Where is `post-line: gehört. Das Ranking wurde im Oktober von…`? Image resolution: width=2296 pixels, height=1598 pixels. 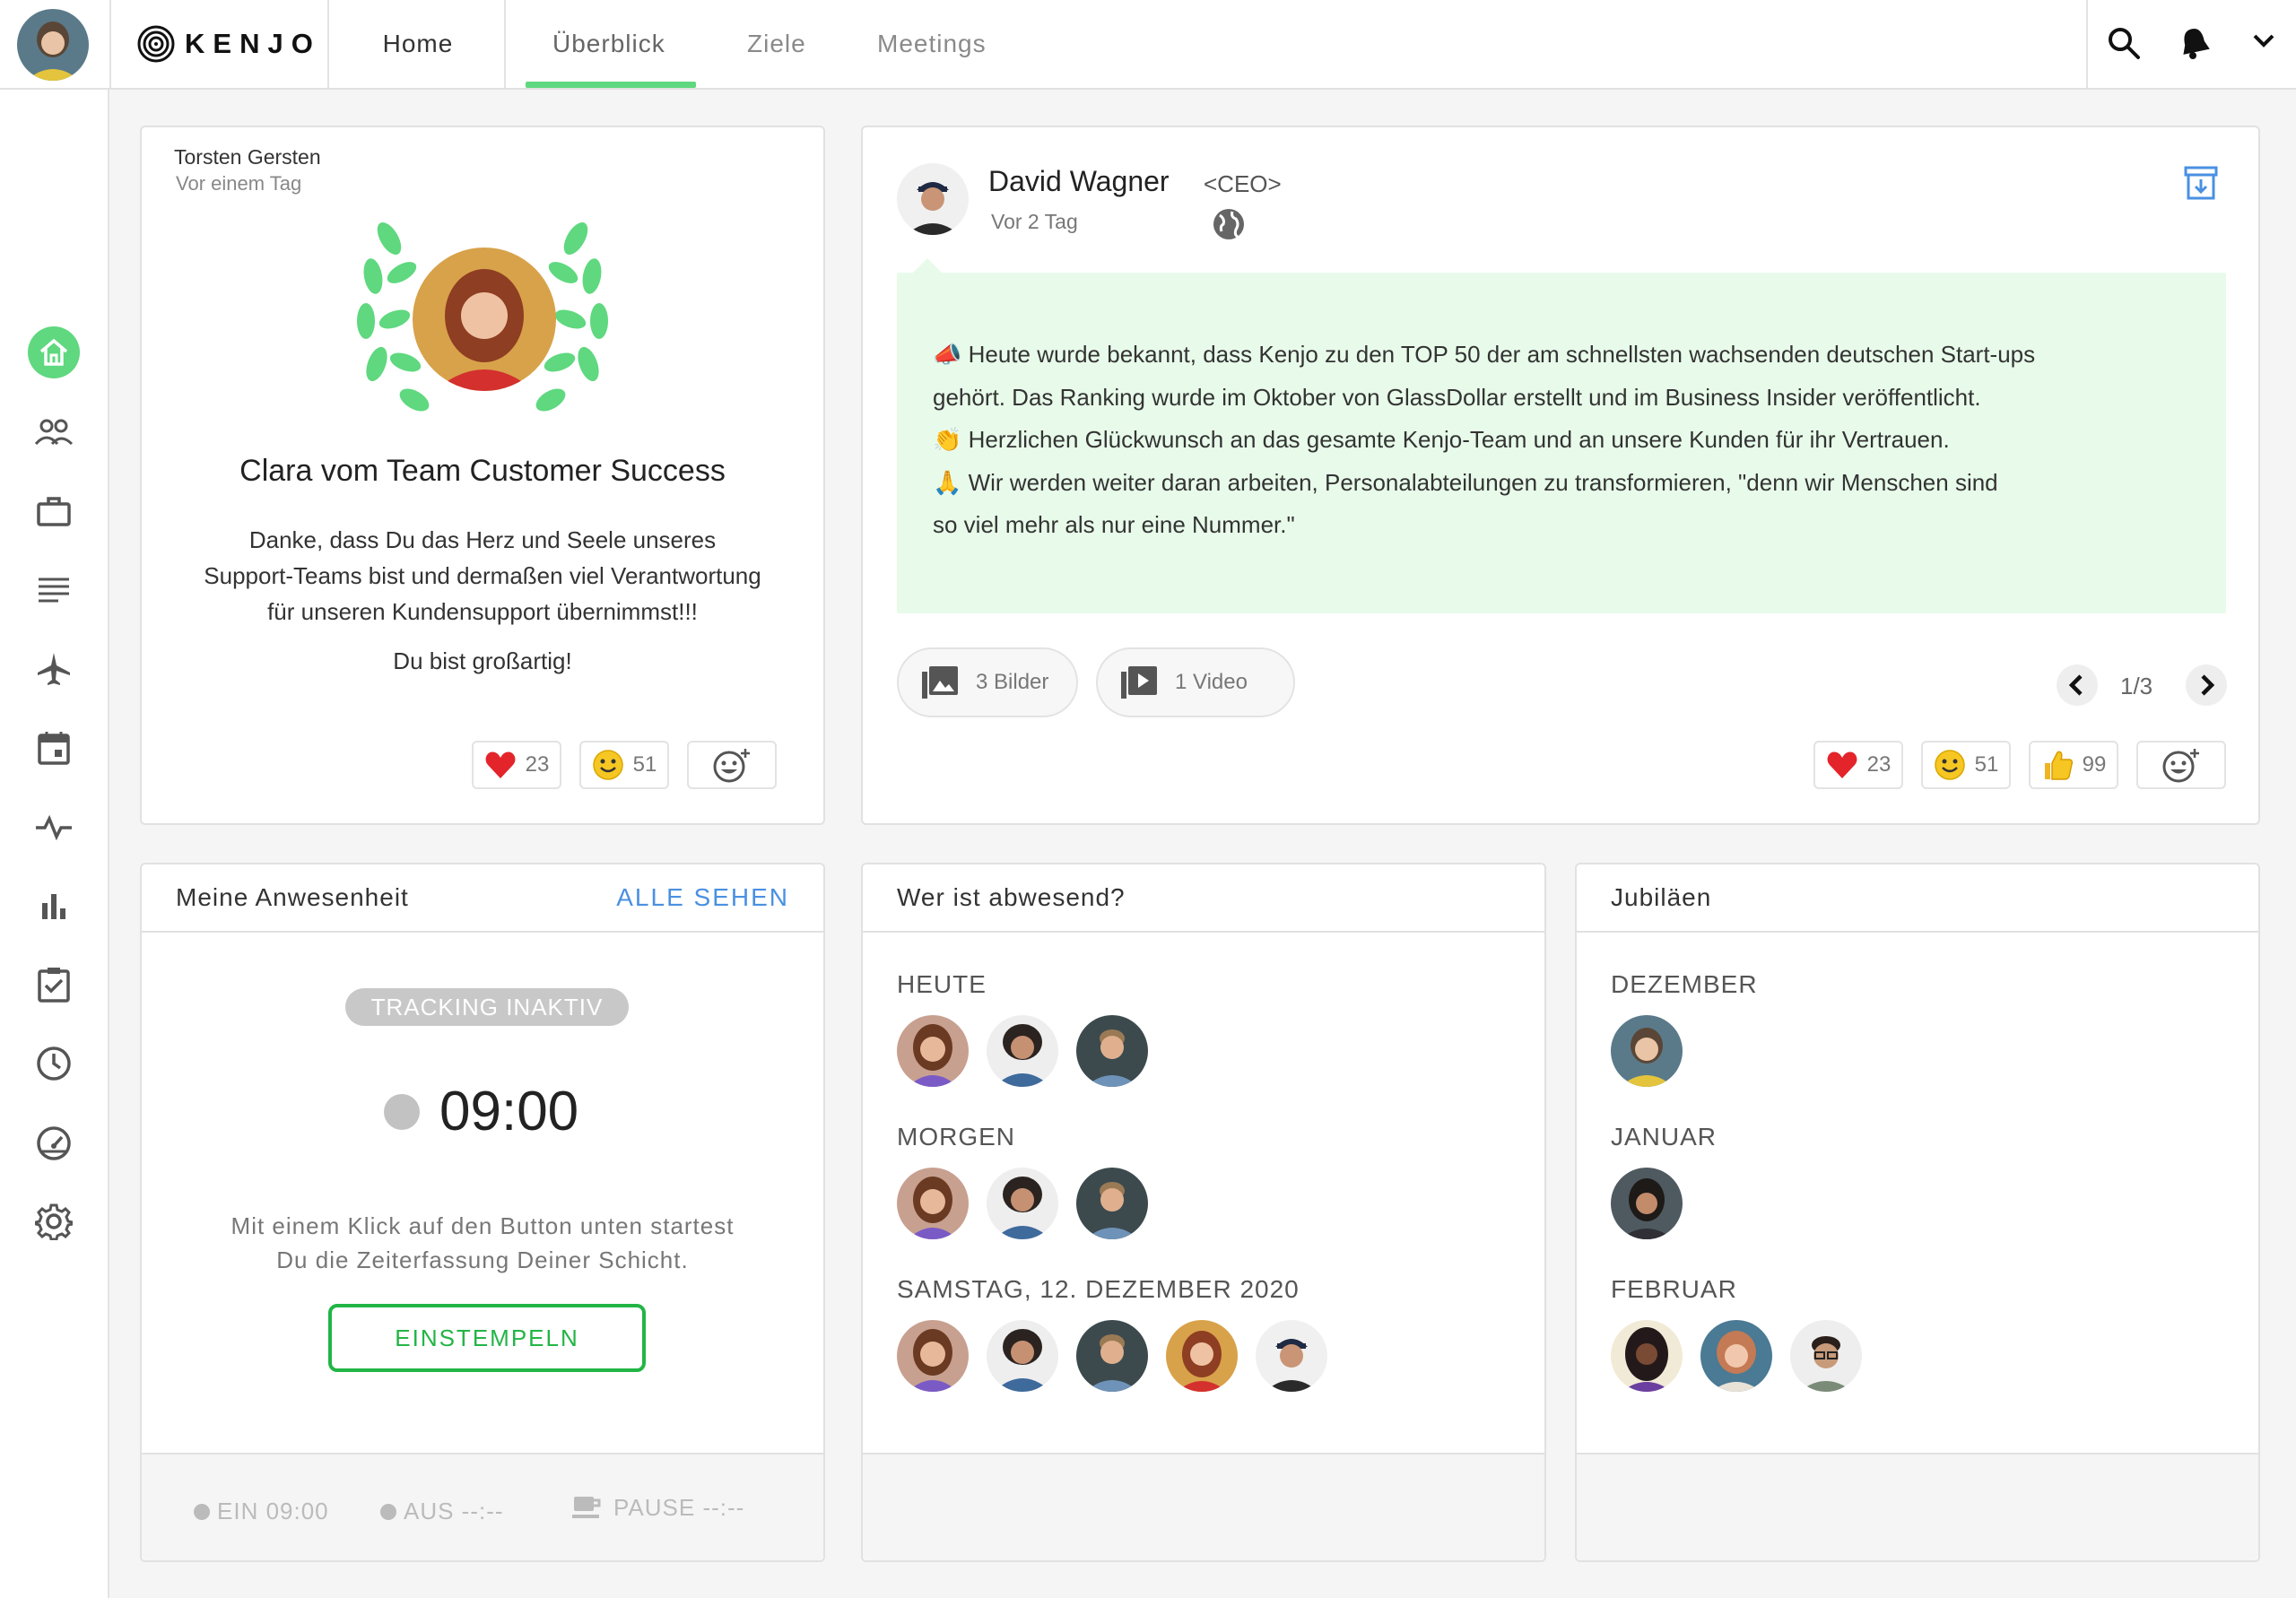 post-line: gehört. Das Ranking wurde im Oktober von… is located at coordinates (1457, 397).